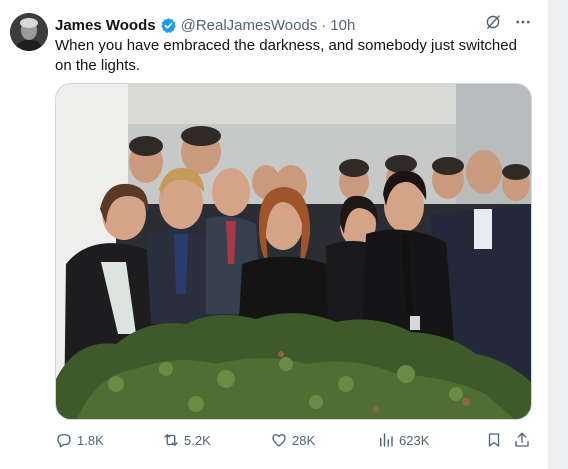 This screenshot has height=469, width=568. What do you see at coordinates (558, 234) in the screenshot?
I see `page-background-strip` at bounding box center [558, 234].